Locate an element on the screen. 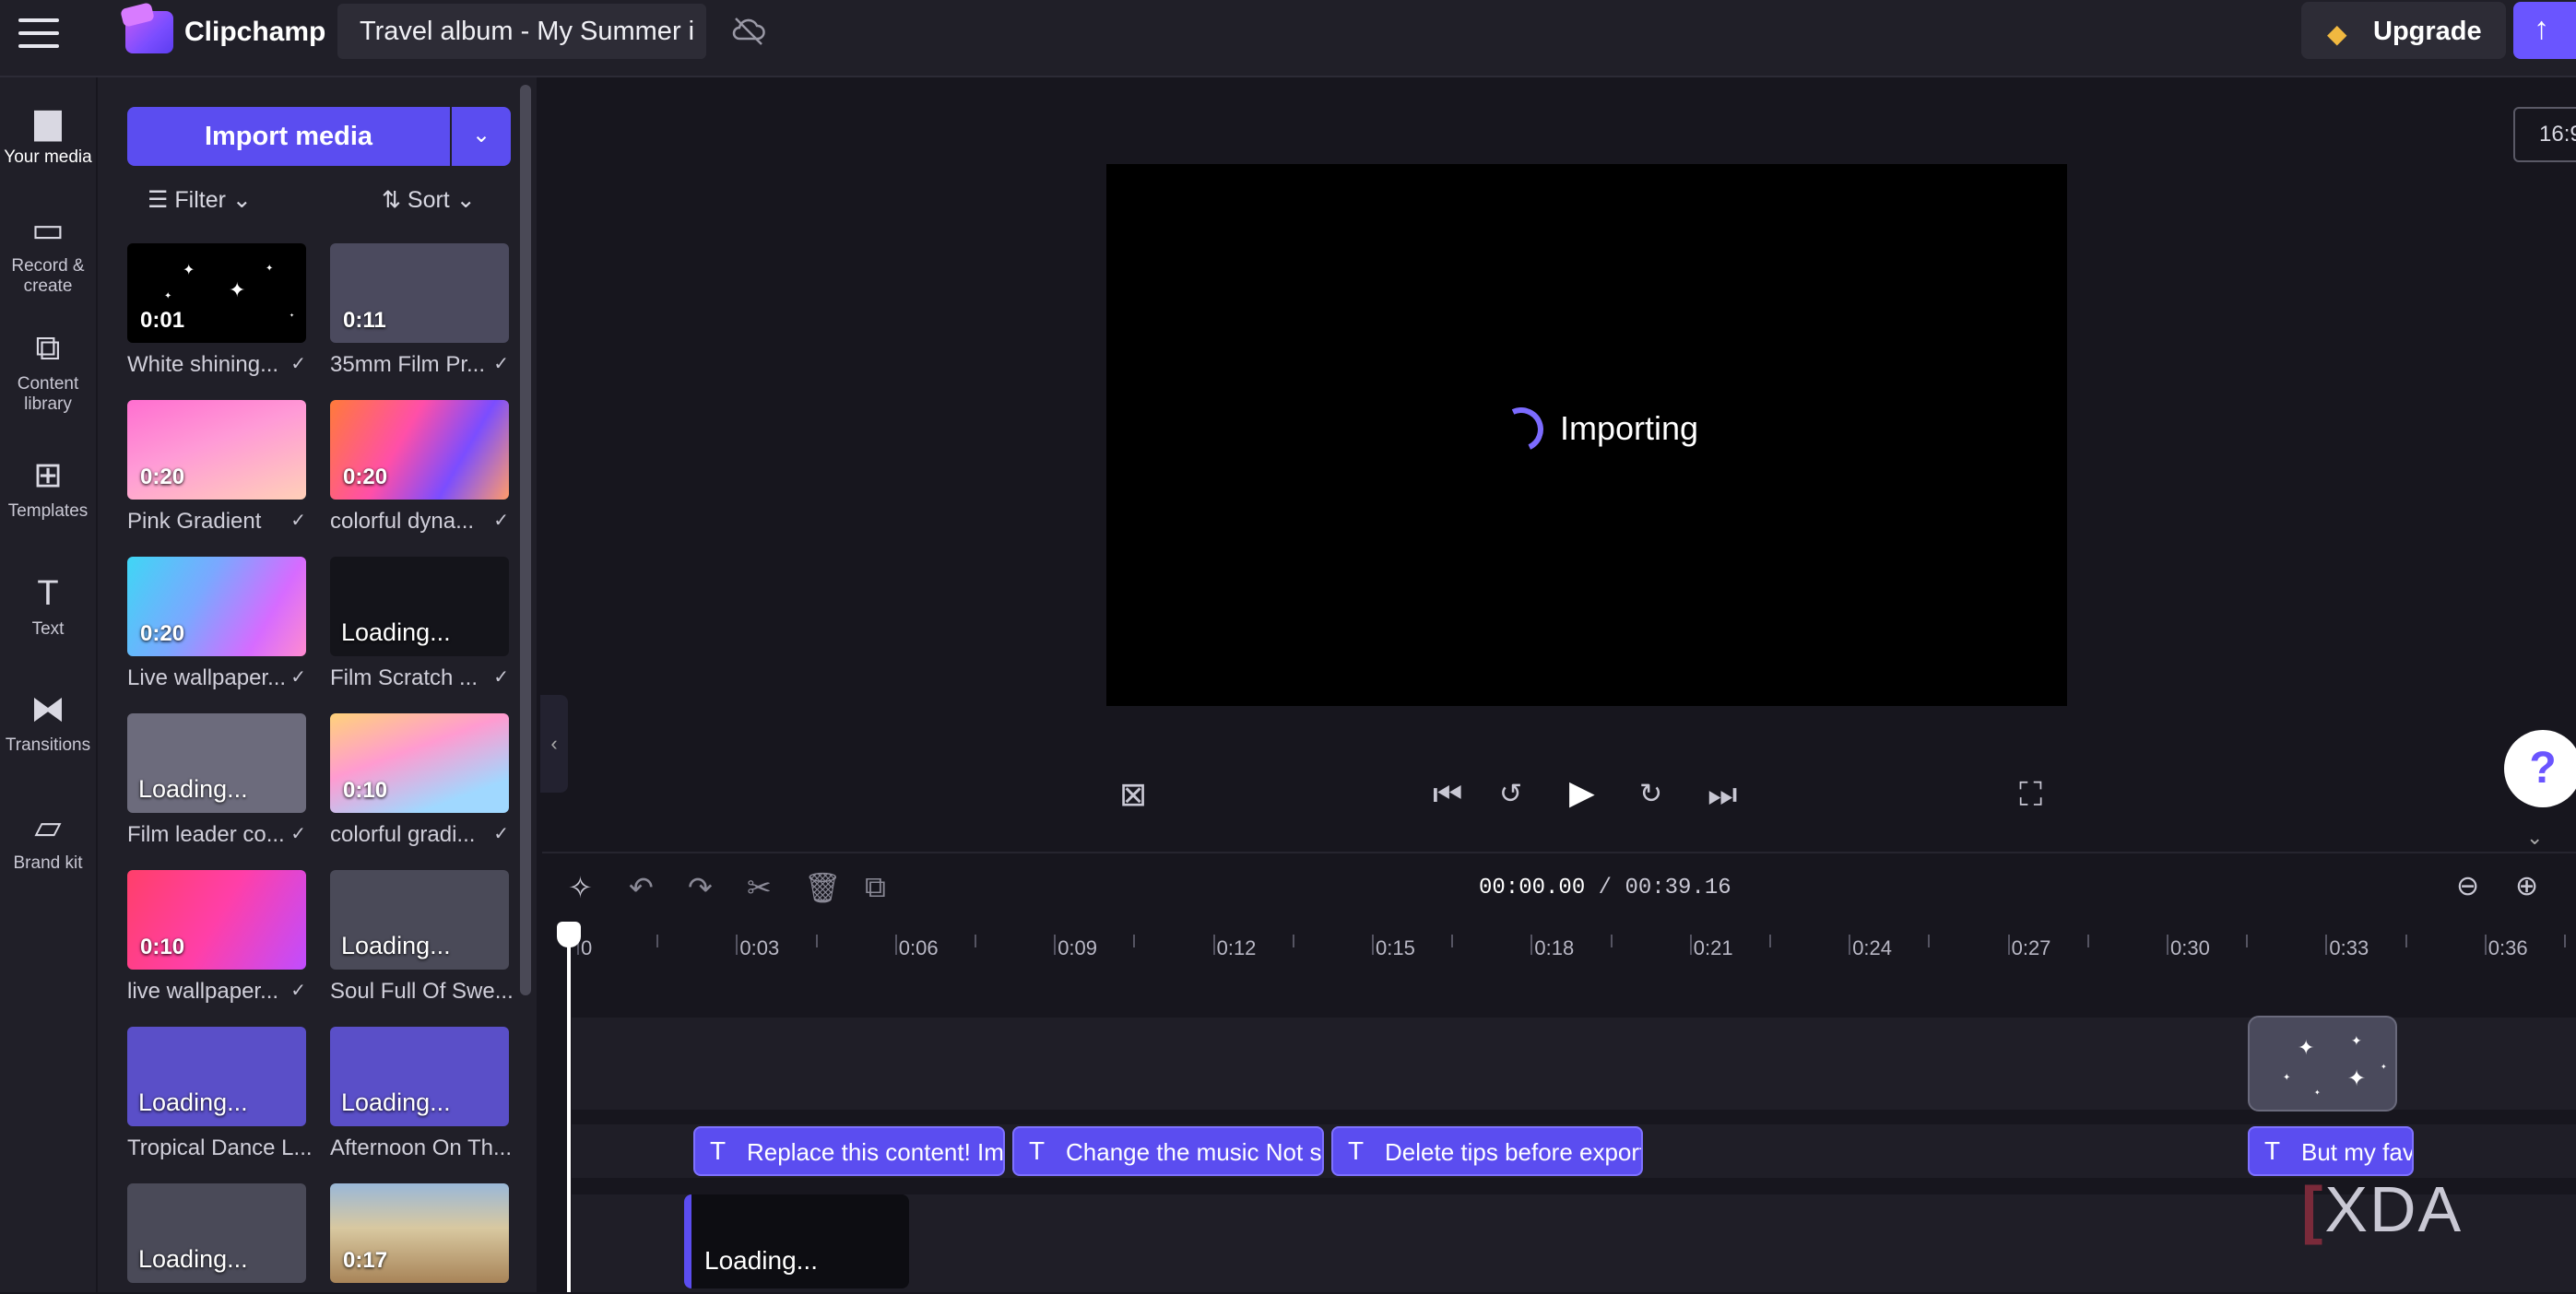  media-scrollbar is located at coordinates (525, 540).